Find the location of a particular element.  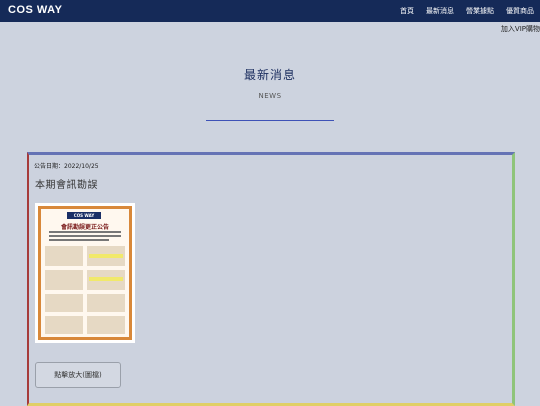

page-title: 最新消息 is located at coordinates (269, 75).